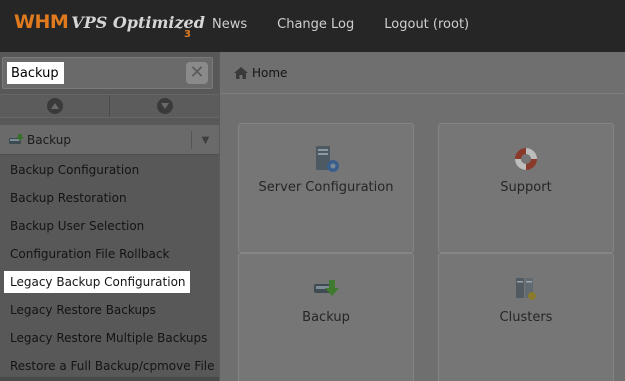 Image resolution: width=625 pixels, height=381 pixels. I want to click on tile-support: Support, so click(526, 188).